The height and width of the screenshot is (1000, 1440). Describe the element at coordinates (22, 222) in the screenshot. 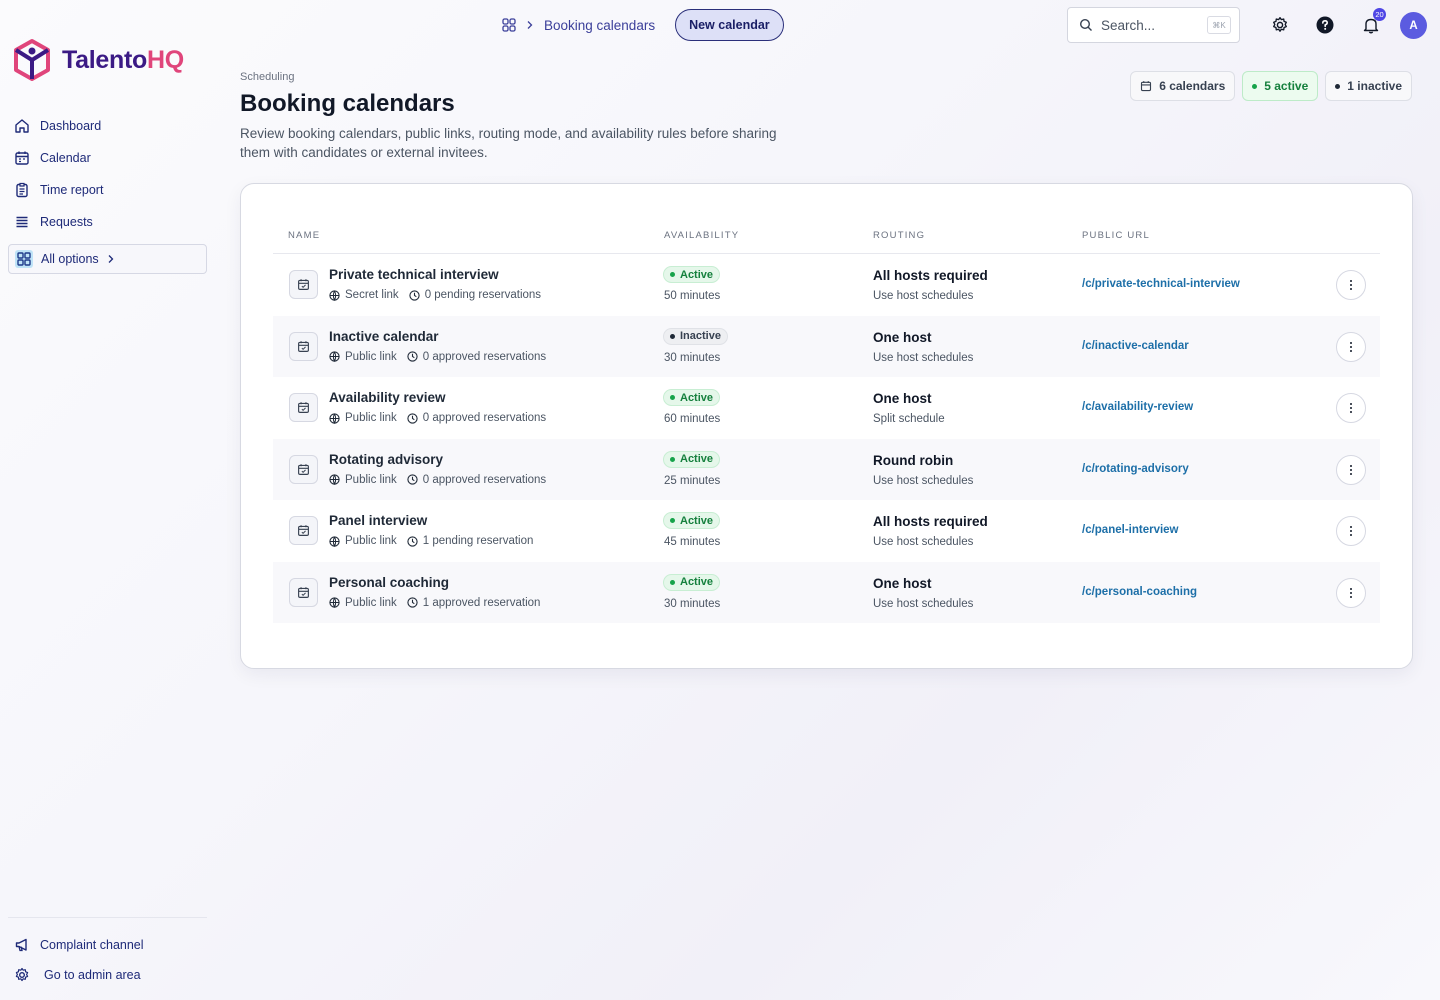

I see `list-icon` at that location.